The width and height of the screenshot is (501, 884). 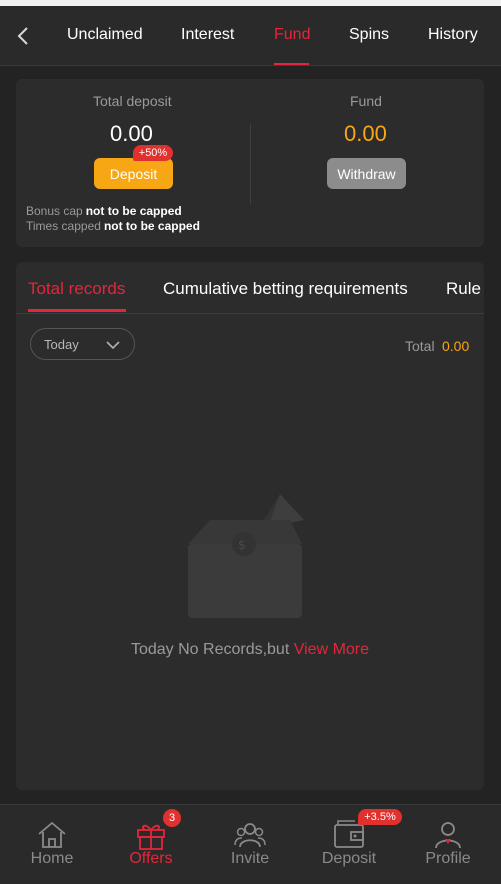 What do you see at coordinates (52, 834) in the screenshot?
I see `home-icon` at bounding box center [52, 834].